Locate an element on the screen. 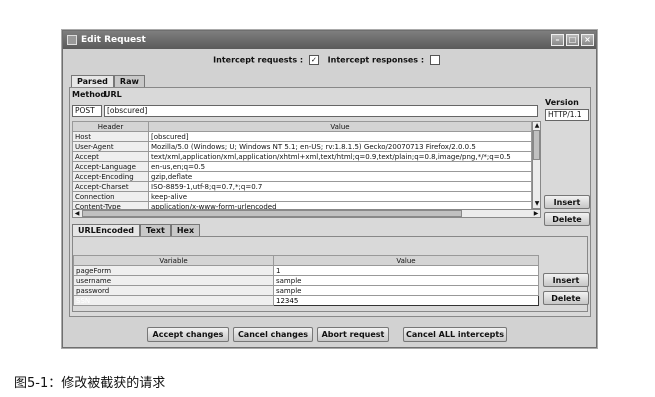 This screenshot has width=655, height=397. param-row: pageForm 1 is located at coordinates (306, 270).